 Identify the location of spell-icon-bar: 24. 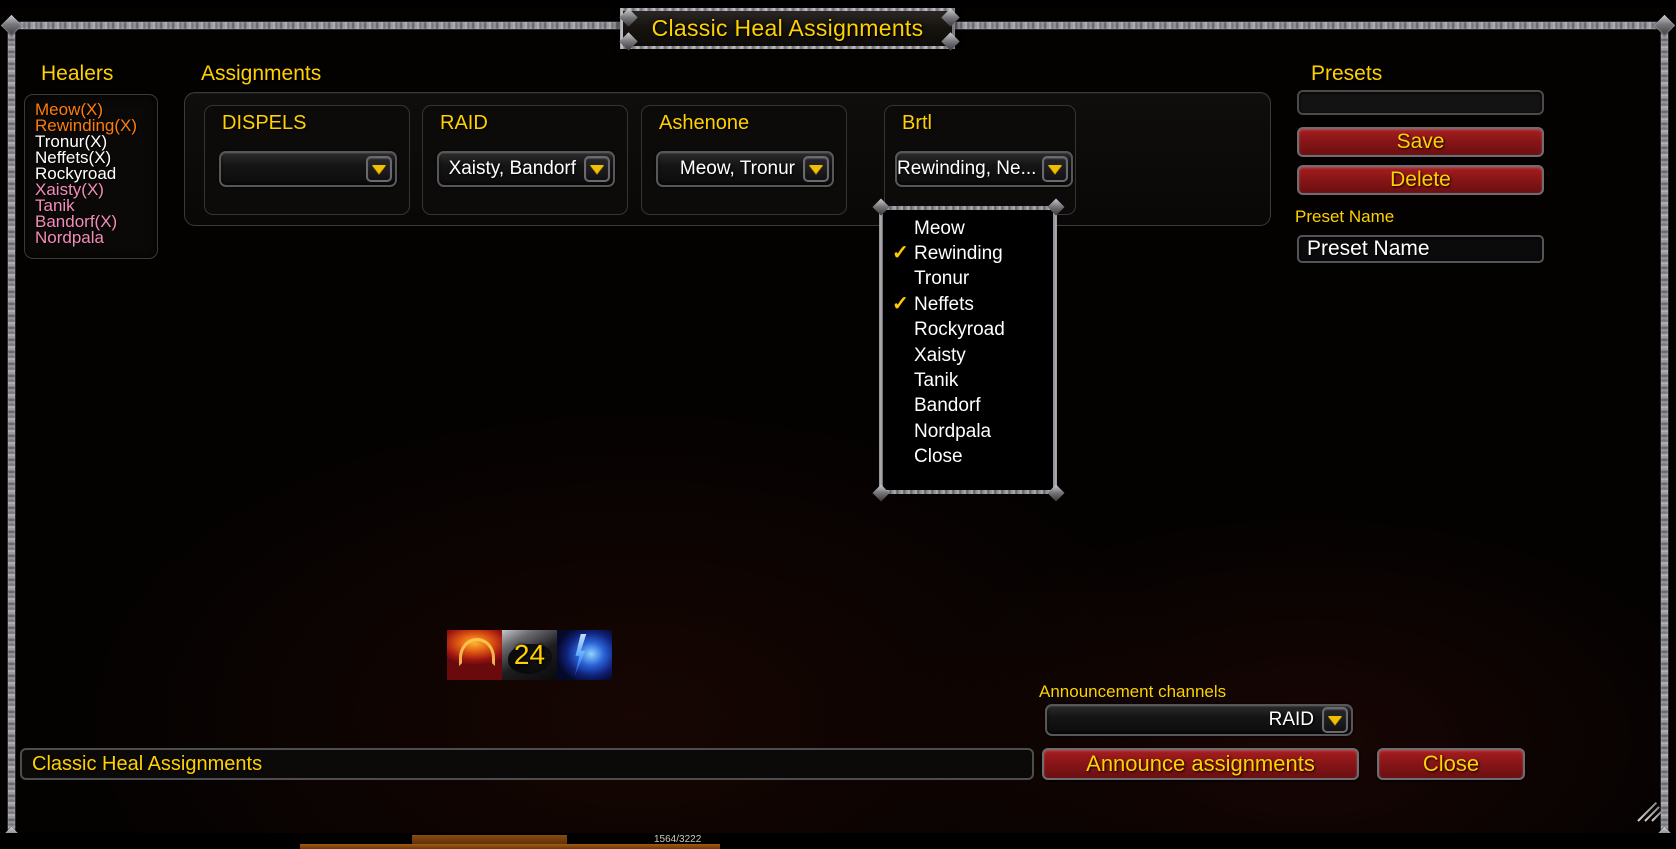
(530, 655).